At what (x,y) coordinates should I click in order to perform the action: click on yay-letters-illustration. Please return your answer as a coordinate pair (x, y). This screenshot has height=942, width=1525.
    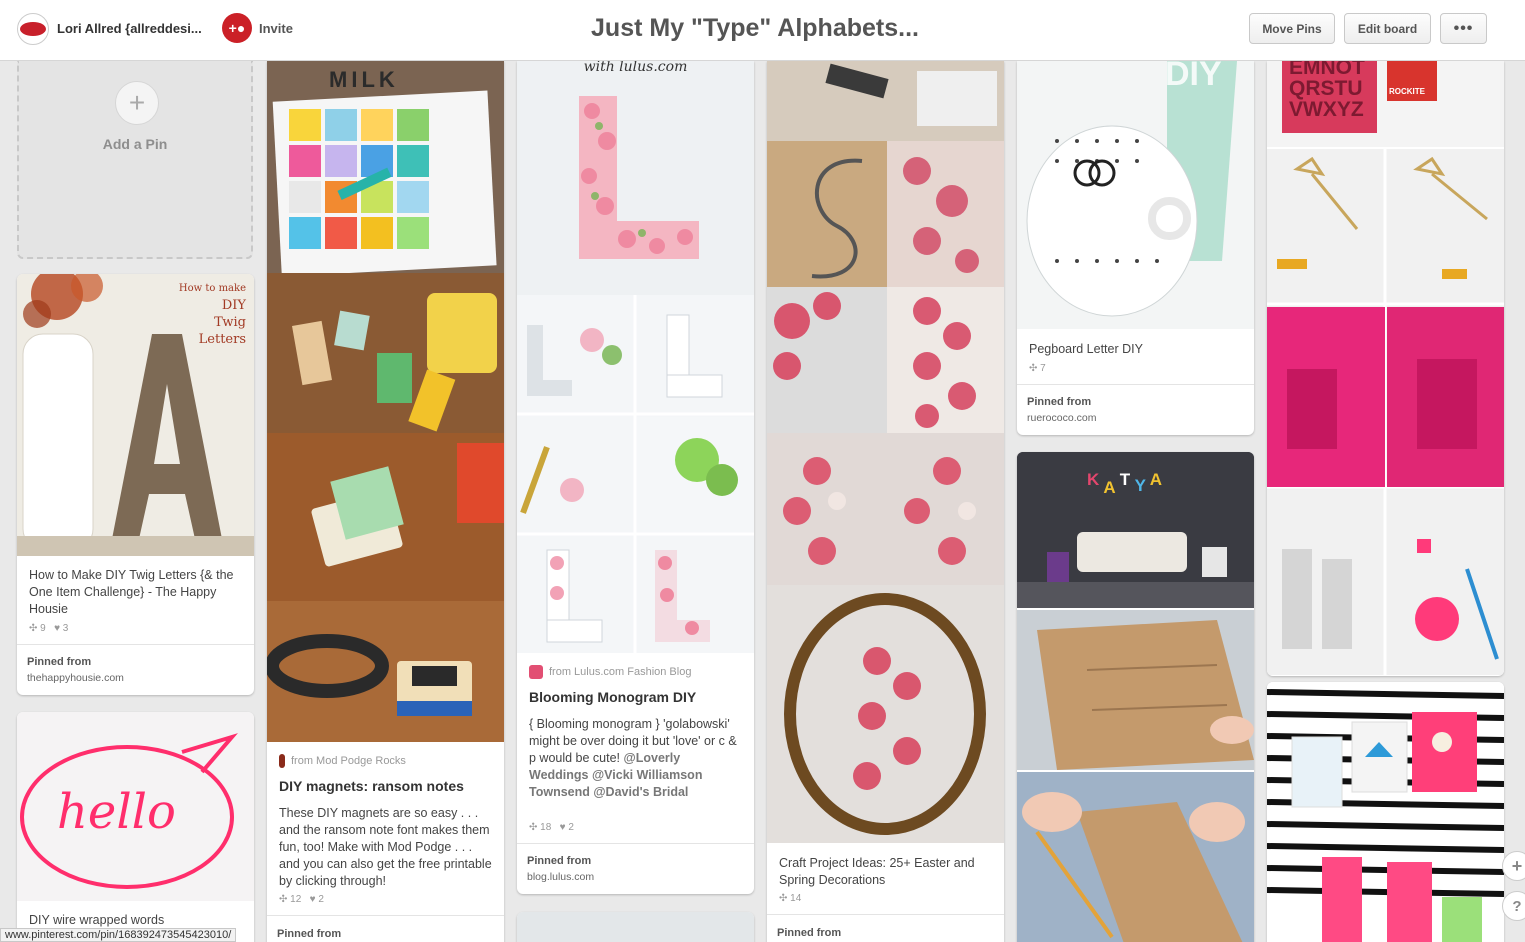
    Looking at the image, I should click on (1385, 812).